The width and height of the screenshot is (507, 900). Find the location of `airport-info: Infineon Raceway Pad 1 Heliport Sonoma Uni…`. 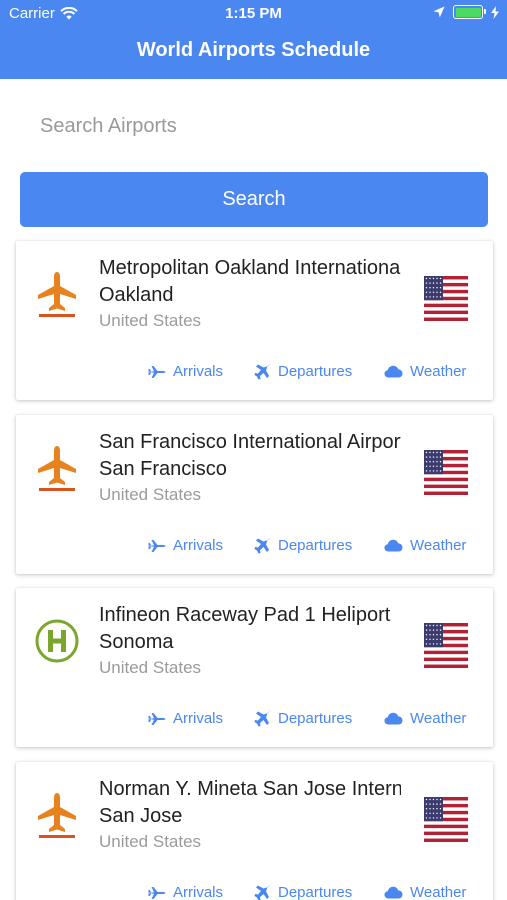

airport-info: Infineon Raceway Pad 1 Heliport Sonoma Uni… is located at coordinates (250, 641).